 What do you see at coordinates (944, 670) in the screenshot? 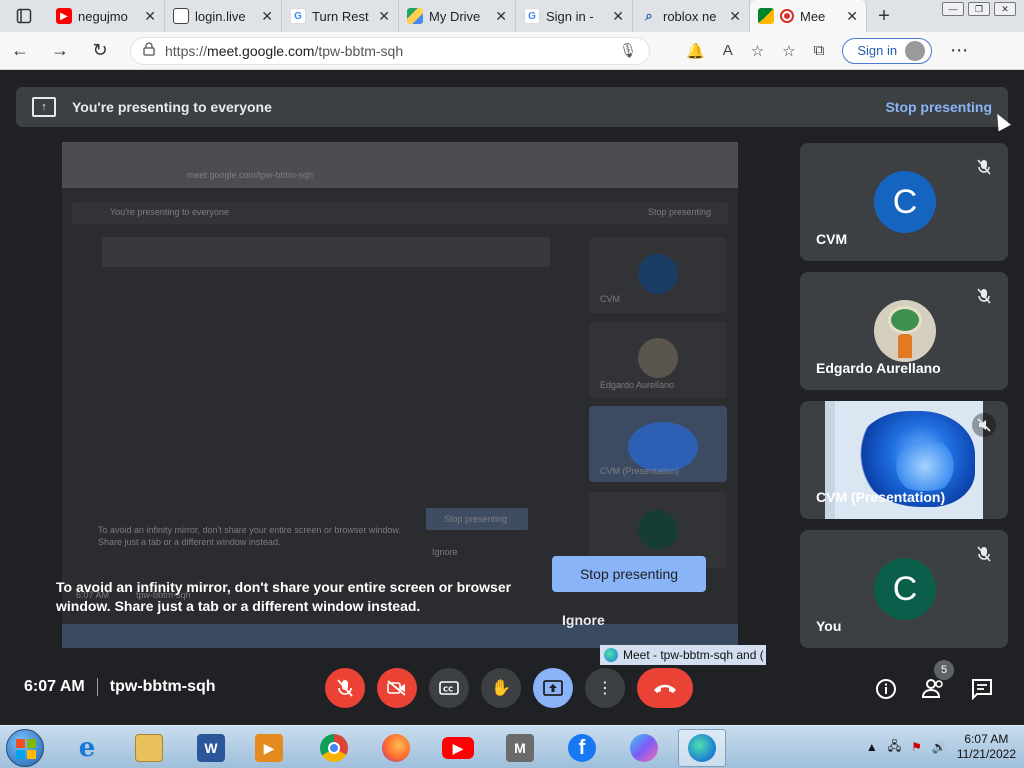
I see `participant-count-badge: 5` at bounding box center [944, 670].